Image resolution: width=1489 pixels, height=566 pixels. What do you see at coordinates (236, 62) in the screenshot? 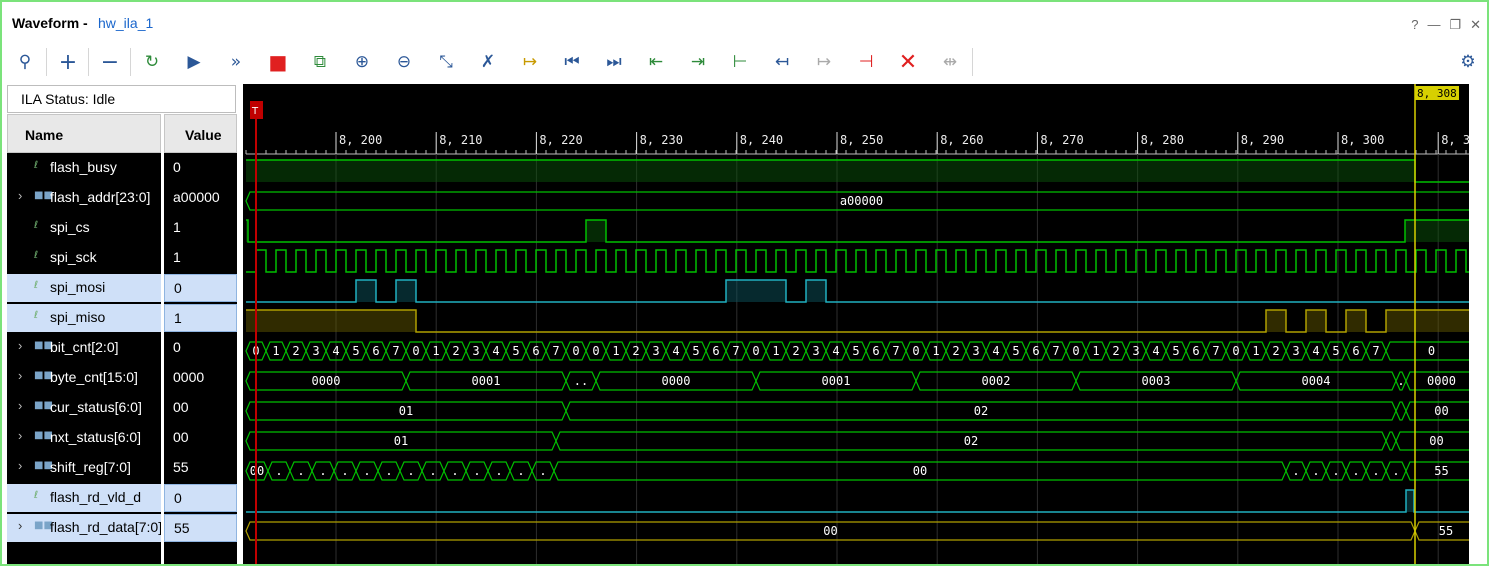
I see `run-trigger-immediate-icon: »` at bounding box center [236, 62].